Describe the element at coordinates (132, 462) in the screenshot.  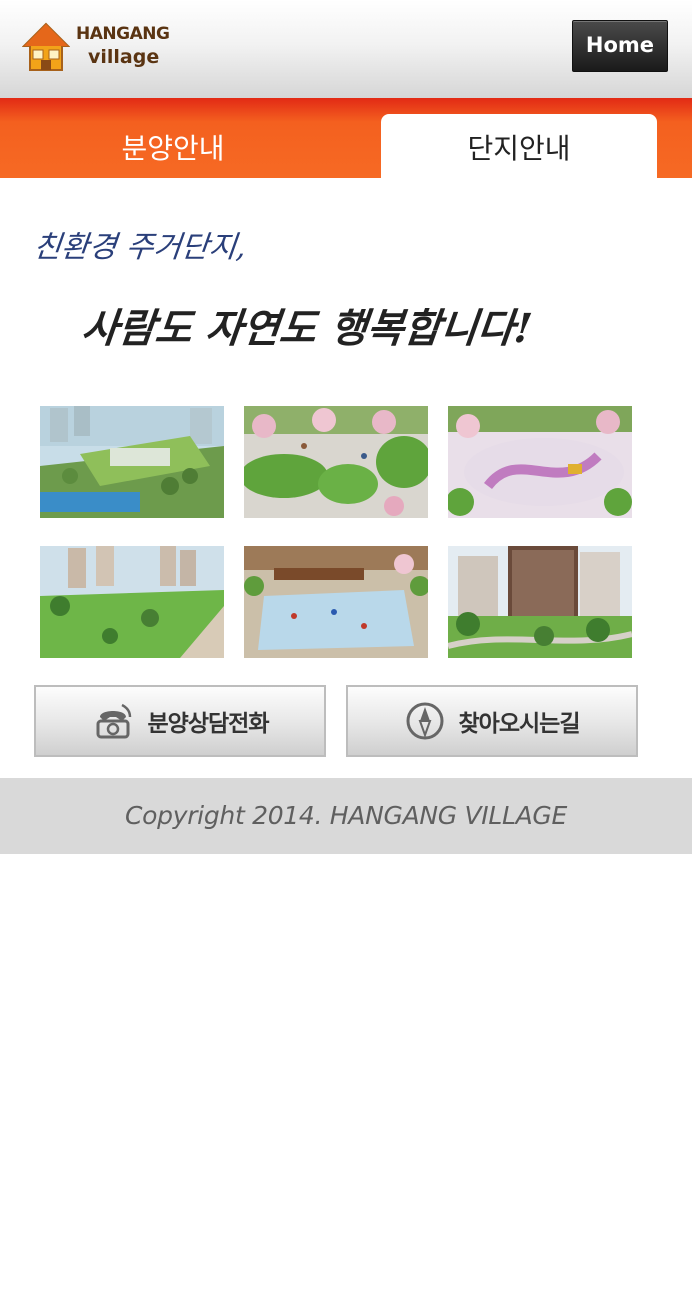
I see `complex-photo-rooftop-garden` at that location.